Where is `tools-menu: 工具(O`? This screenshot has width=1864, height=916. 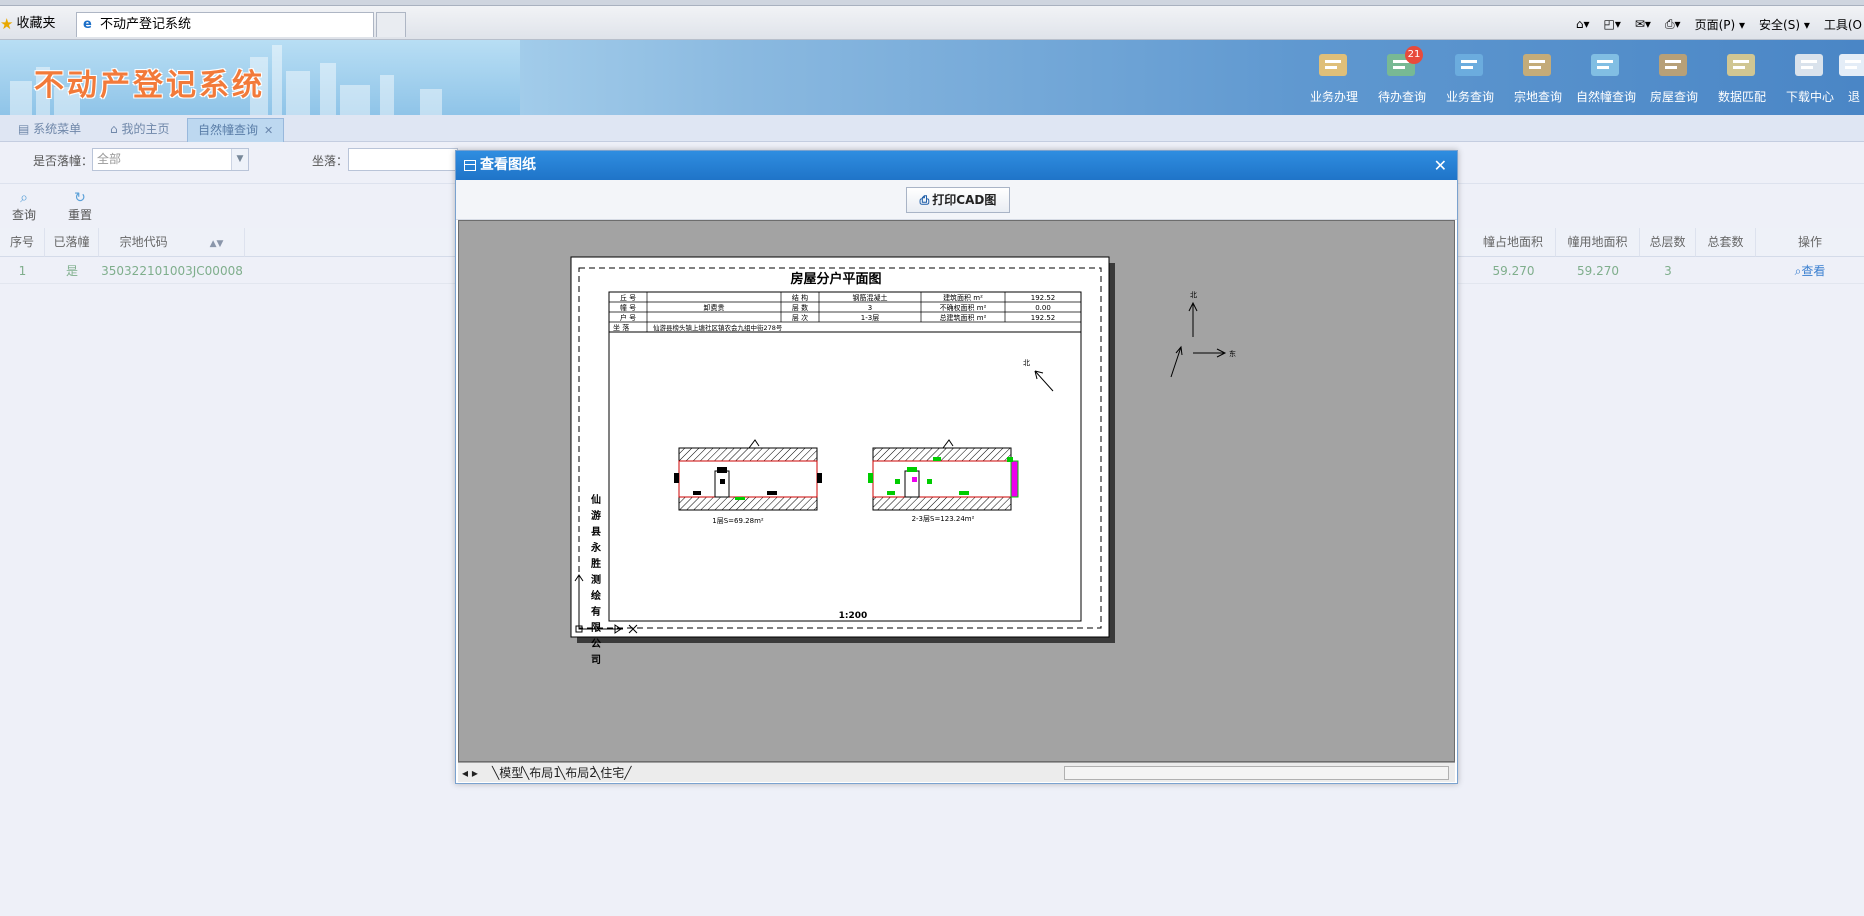 tools-menu: 工具(O is located at coordinates (1843, 24).